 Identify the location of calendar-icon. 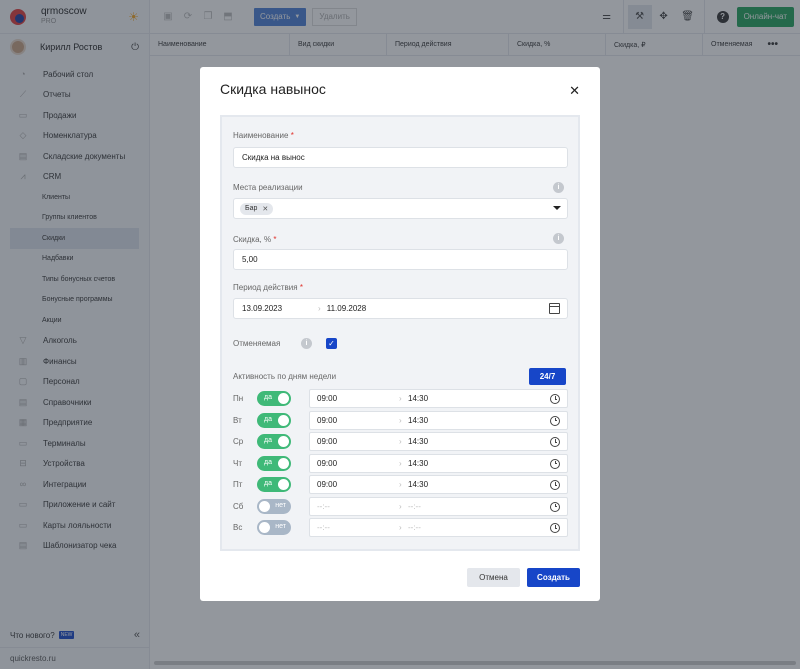
(554, 308).